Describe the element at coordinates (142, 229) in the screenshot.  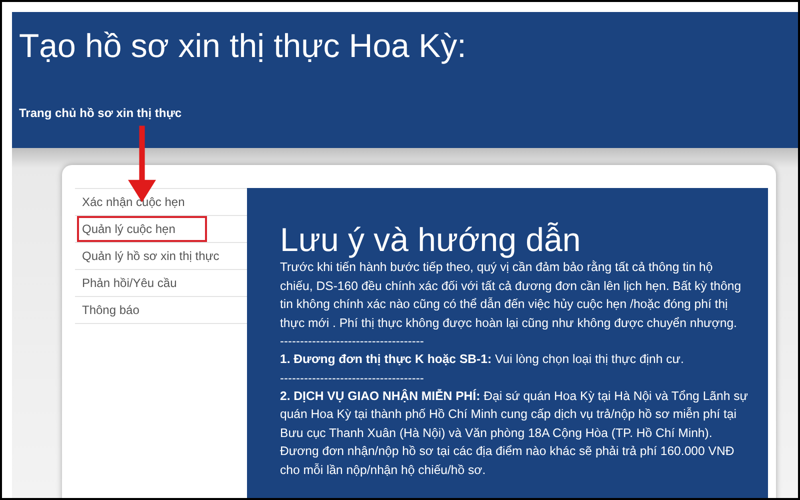
I see `sidebar-item: Quản lý cuộc hẹn` at that location.